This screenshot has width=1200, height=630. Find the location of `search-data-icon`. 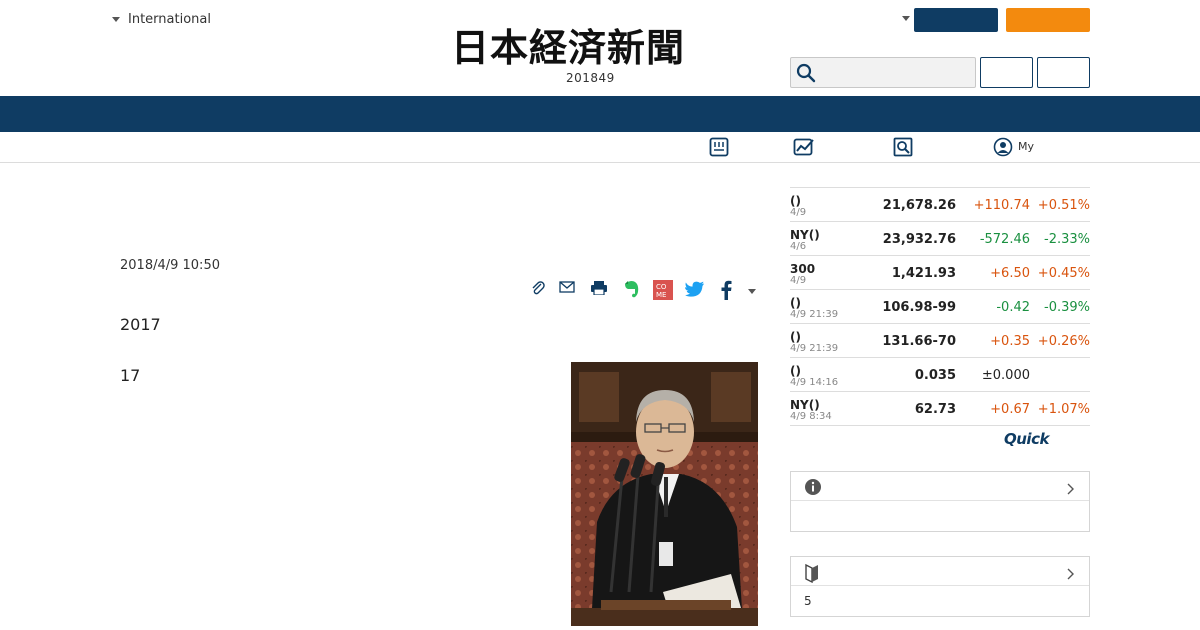

search-data-icon is located at coordinates (903, 149).